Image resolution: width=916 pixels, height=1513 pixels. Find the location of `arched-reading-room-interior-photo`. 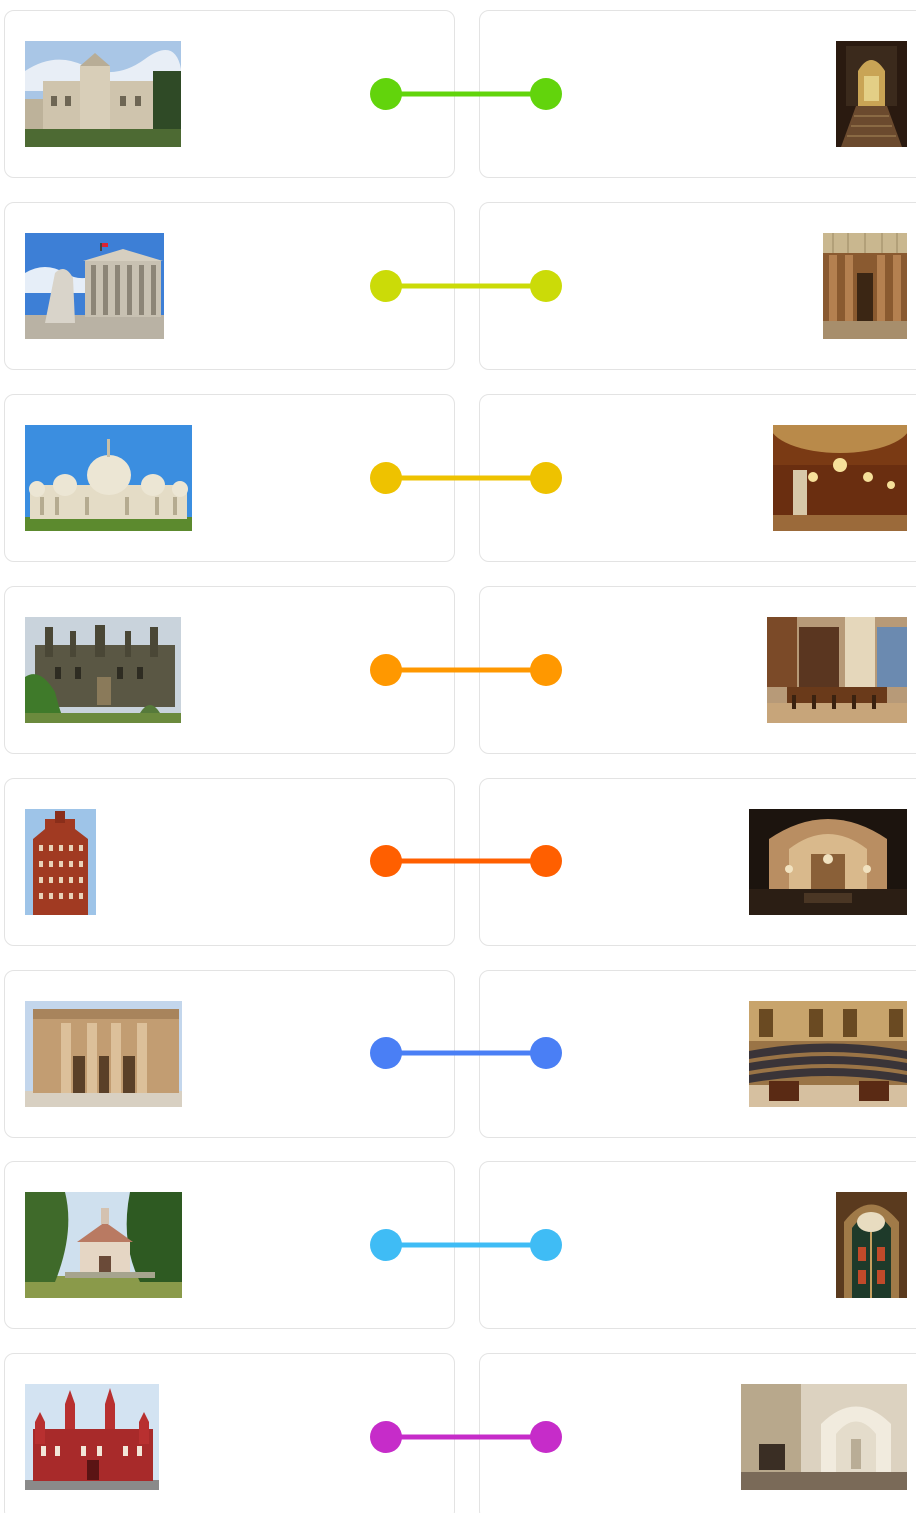

arched-reading-room-interior-photo is located at coordinates (828, 862).